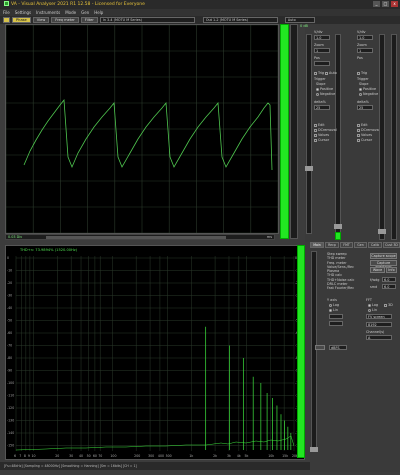 Image resolution: width=400 pixels, height=475 pixels. Describe the element at coordinates (89, 456) in the screenshot. I see `x-tick-label: 50` at that location.